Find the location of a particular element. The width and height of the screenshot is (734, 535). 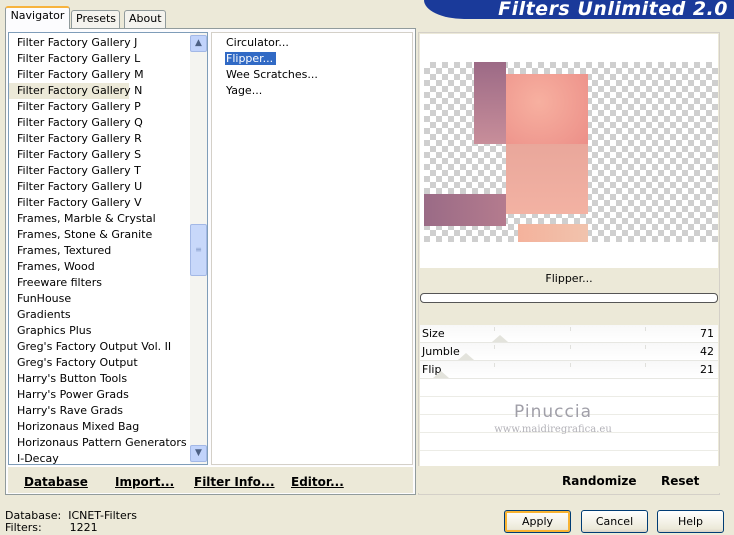

category-item: Filter Factory Gallery T is located at coordinates (99, 171).